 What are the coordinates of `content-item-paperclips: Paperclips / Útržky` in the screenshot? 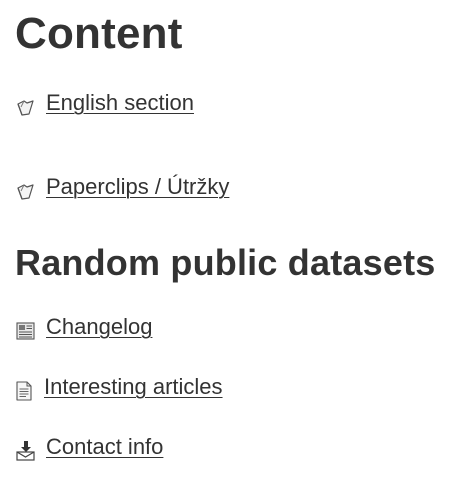 It's located at (122, 187).